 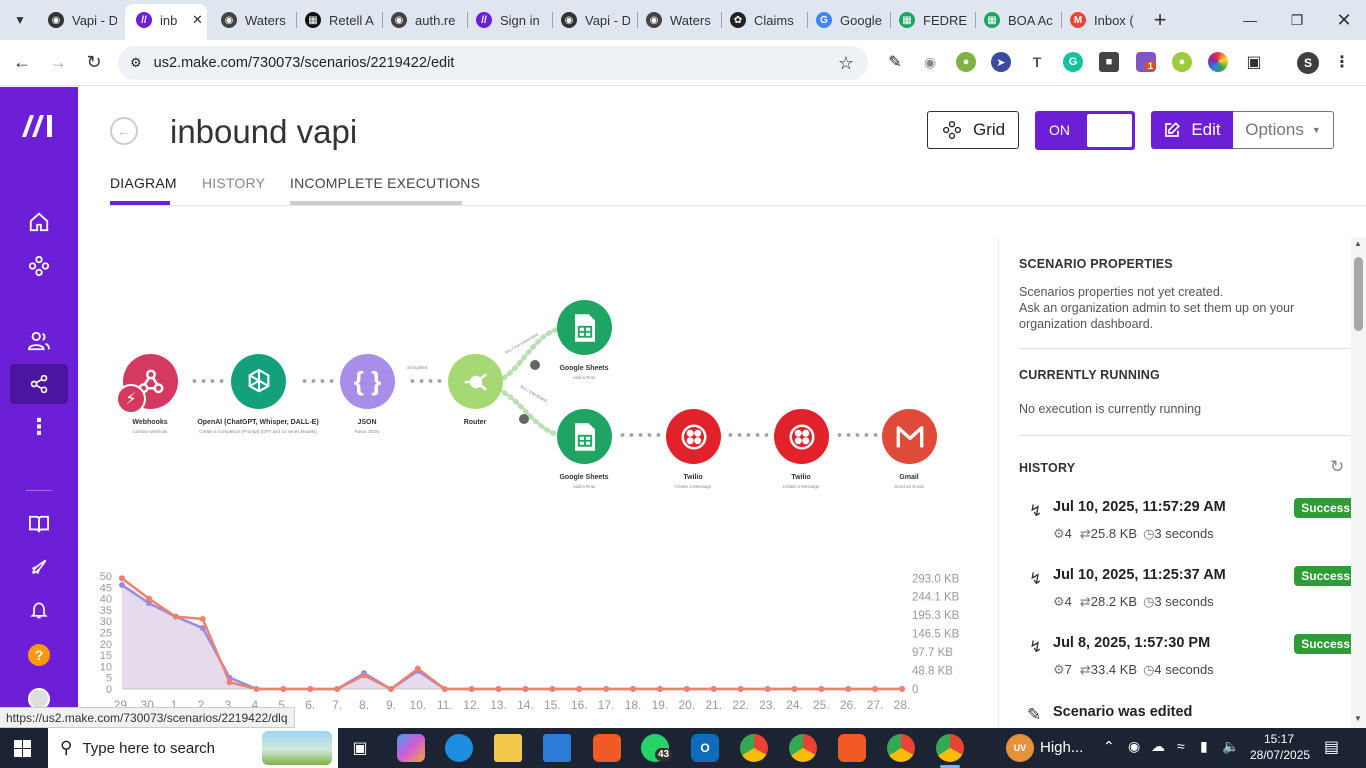 I want to click on browser-tab: ▦ BOA Ac, so click(x=1018, y=20).